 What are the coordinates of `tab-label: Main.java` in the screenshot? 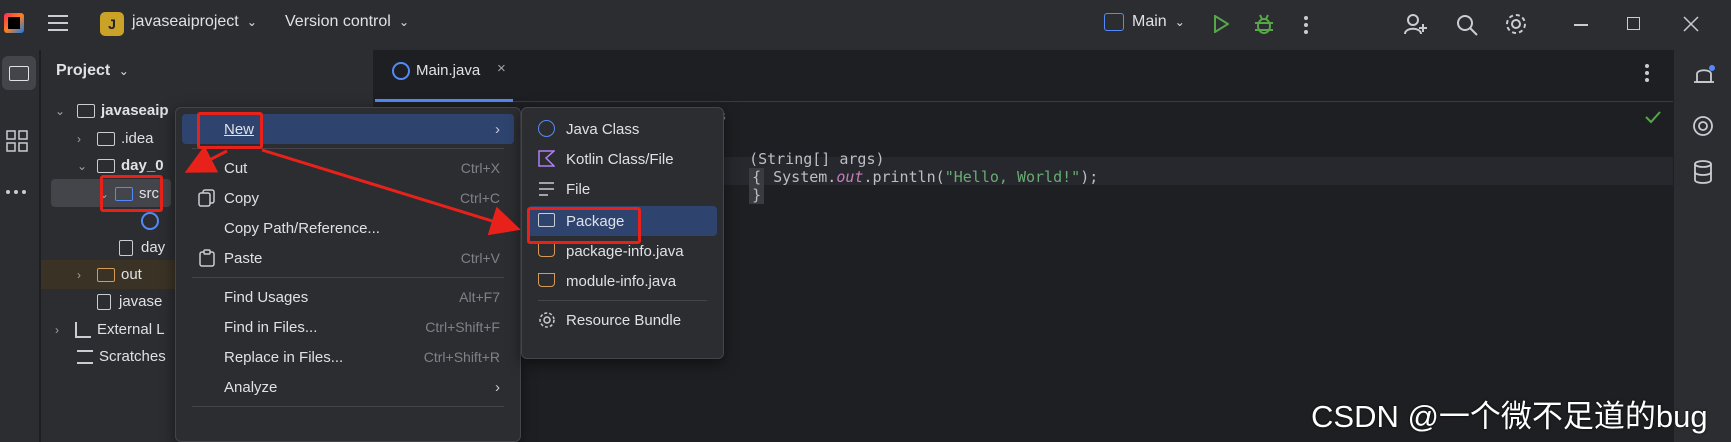 It's located at (448, 70).